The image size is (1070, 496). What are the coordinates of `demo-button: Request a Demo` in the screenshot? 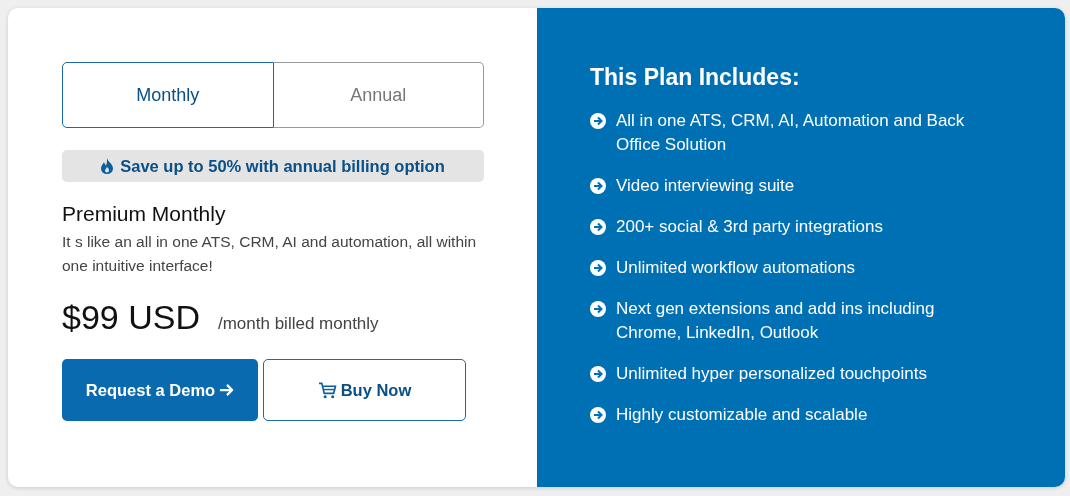 It's located at (160, 390).